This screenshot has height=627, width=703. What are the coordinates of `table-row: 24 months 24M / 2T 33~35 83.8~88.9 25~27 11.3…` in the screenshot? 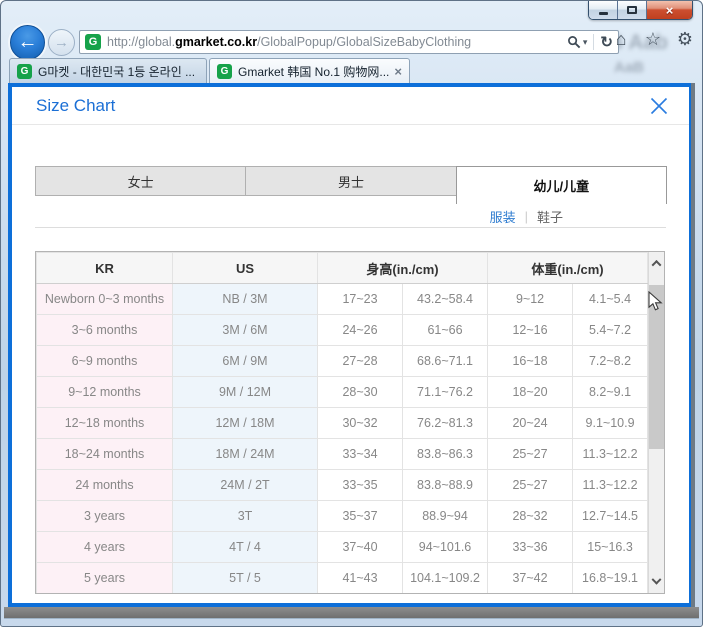 It's located at (342, 485).